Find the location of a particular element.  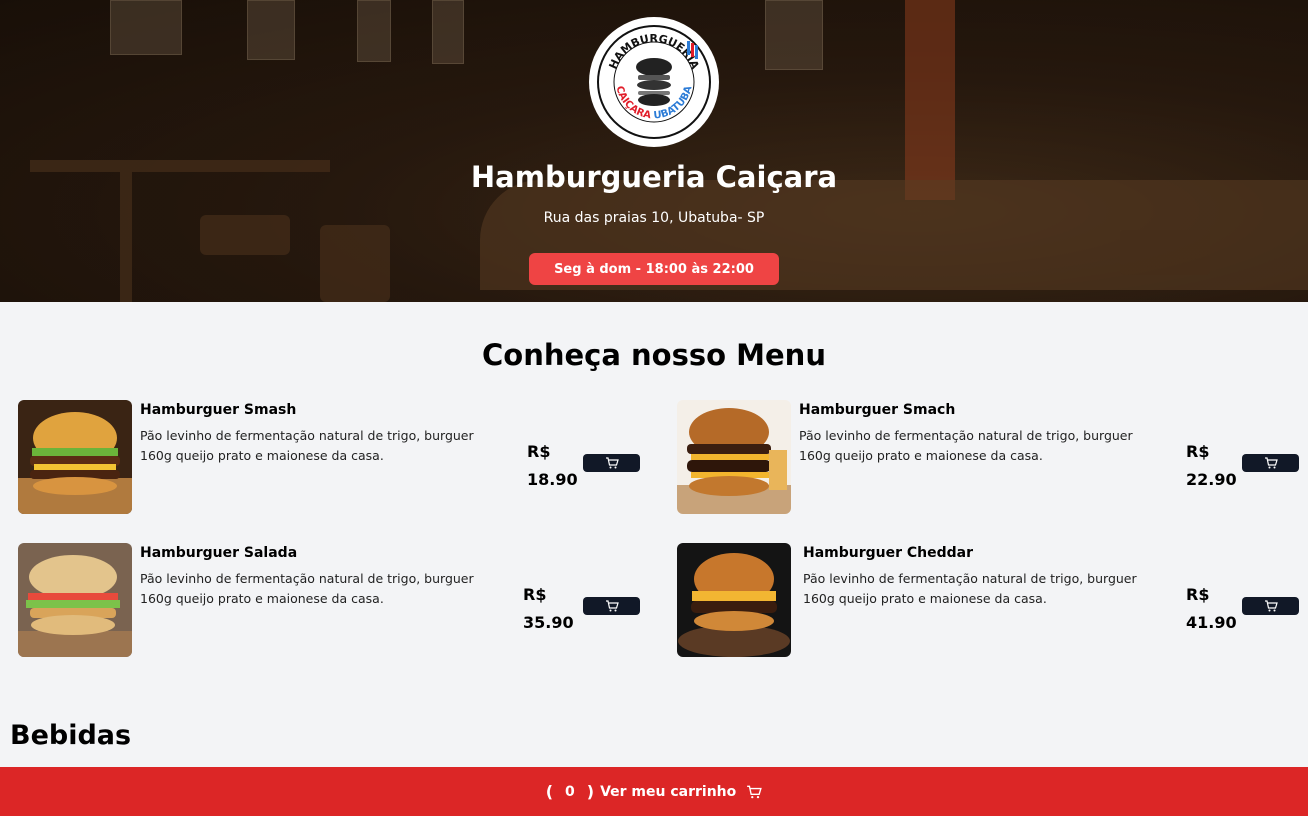

item-price: R$ 41.90 is located at coordinates (1211, 609).